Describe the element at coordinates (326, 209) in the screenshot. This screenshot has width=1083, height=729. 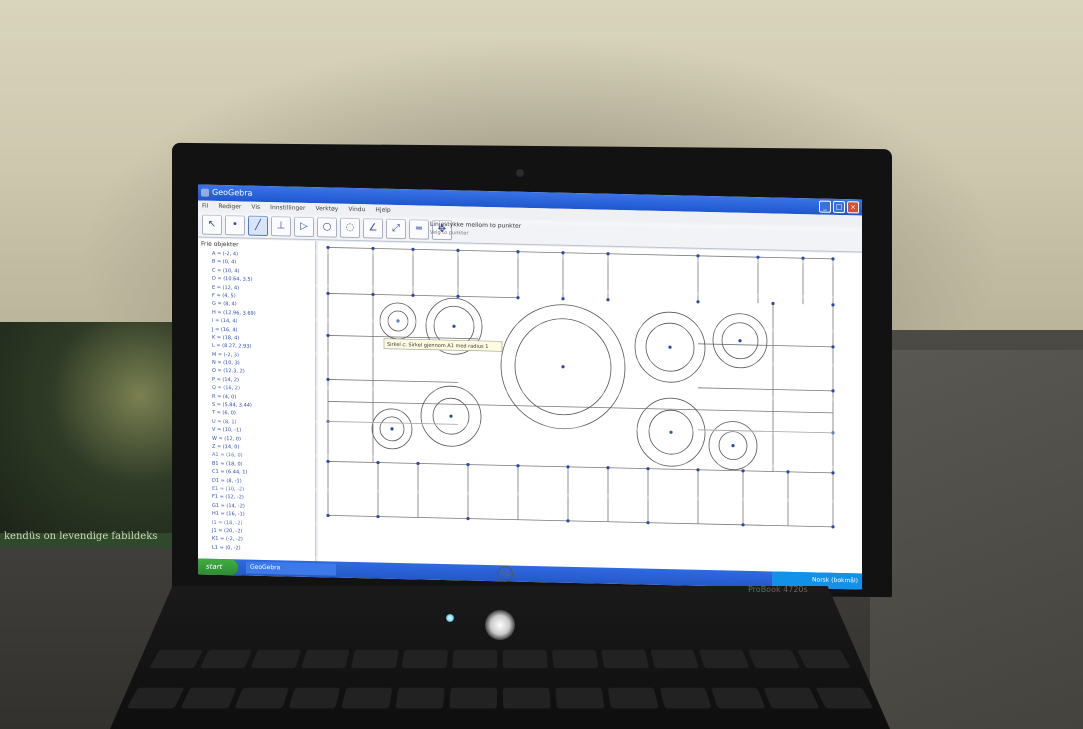
I see `menu-item: Verktøy` at that location.